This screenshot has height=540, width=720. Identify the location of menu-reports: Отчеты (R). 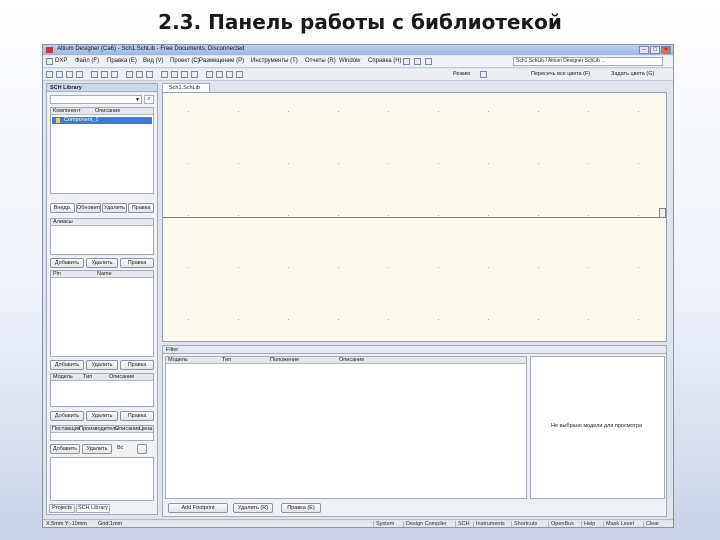
(320, 61).